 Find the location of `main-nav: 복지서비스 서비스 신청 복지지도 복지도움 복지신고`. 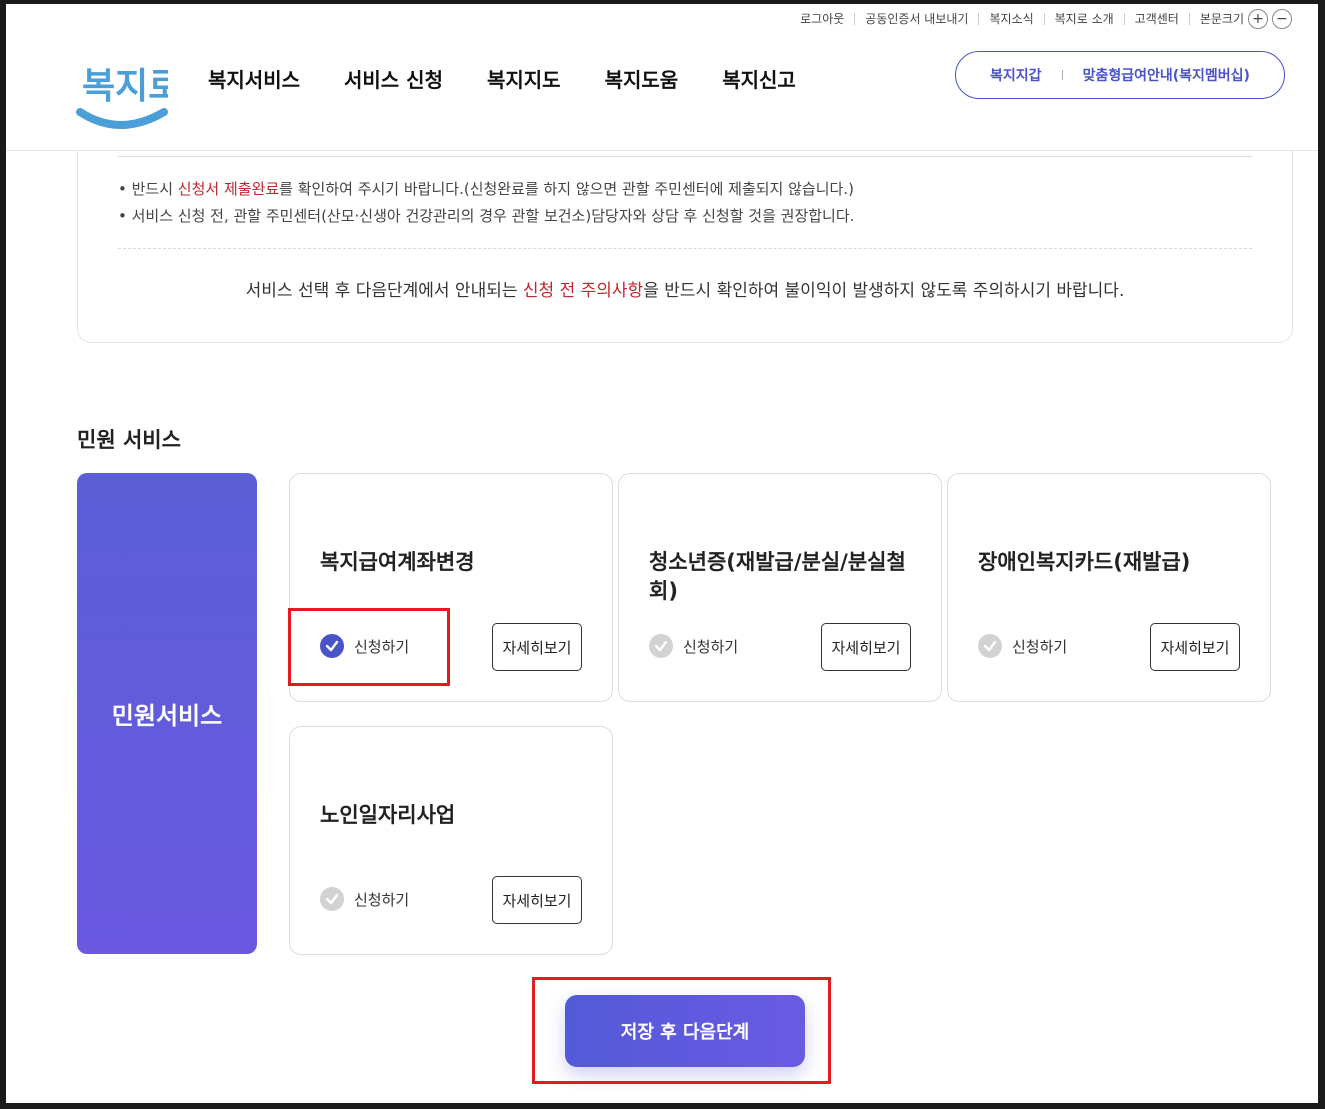

main-nav: 복지서비스 서비스 신청 복지지도 복지도움 복지신고 is located at coordinates (502, 78).